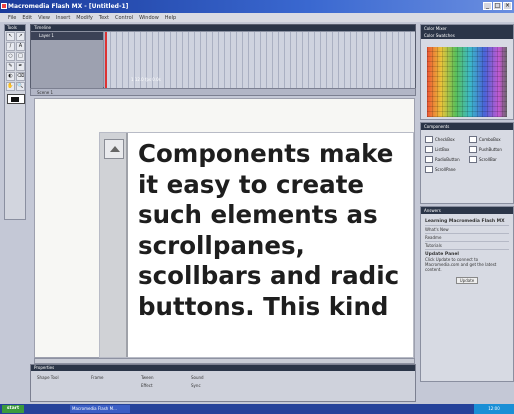 Image resolution: width=514 pixels, height=414 pixels. I want to click on timeline-title: Timeline, so click(223, 28).